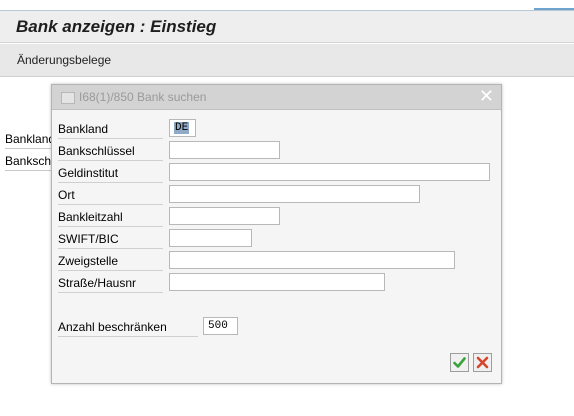  I want to click on bankleitzahl-field, so click(224, 216).